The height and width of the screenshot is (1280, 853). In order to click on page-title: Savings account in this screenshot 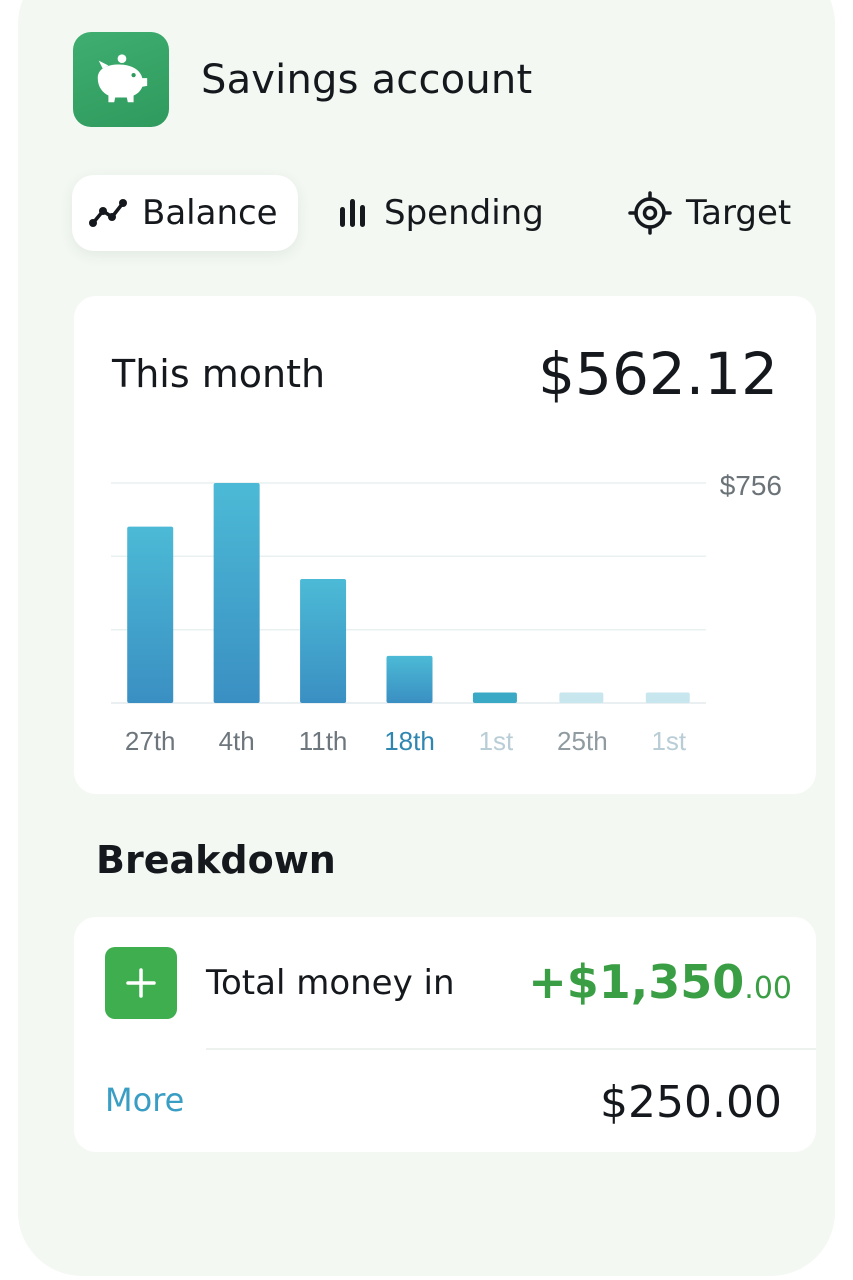, I will do `click(367, 79)`.